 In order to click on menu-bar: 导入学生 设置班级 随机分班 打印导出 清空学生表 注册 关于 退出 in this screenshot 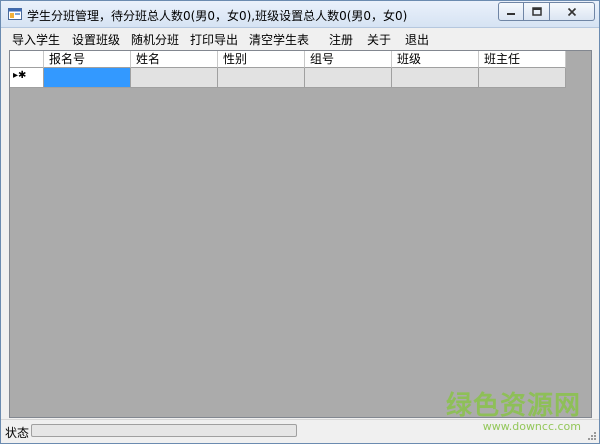, I will do `click(300, 38)`.